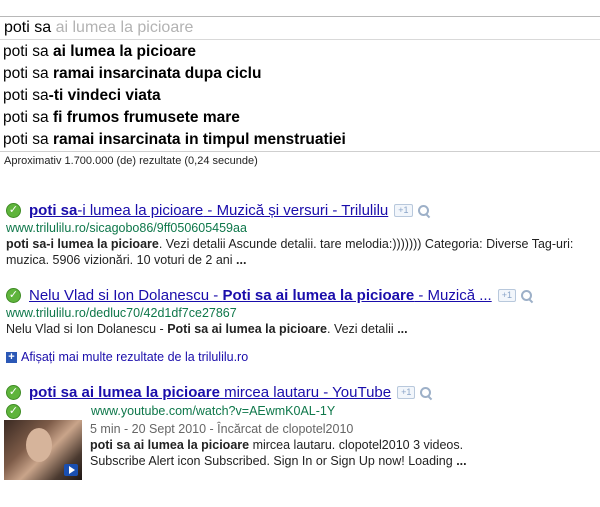 The width and height of the screenshot is (600, 507). I want to click on search-autocomplete-ghost: ai lumea la picioare, so click(122, 27).